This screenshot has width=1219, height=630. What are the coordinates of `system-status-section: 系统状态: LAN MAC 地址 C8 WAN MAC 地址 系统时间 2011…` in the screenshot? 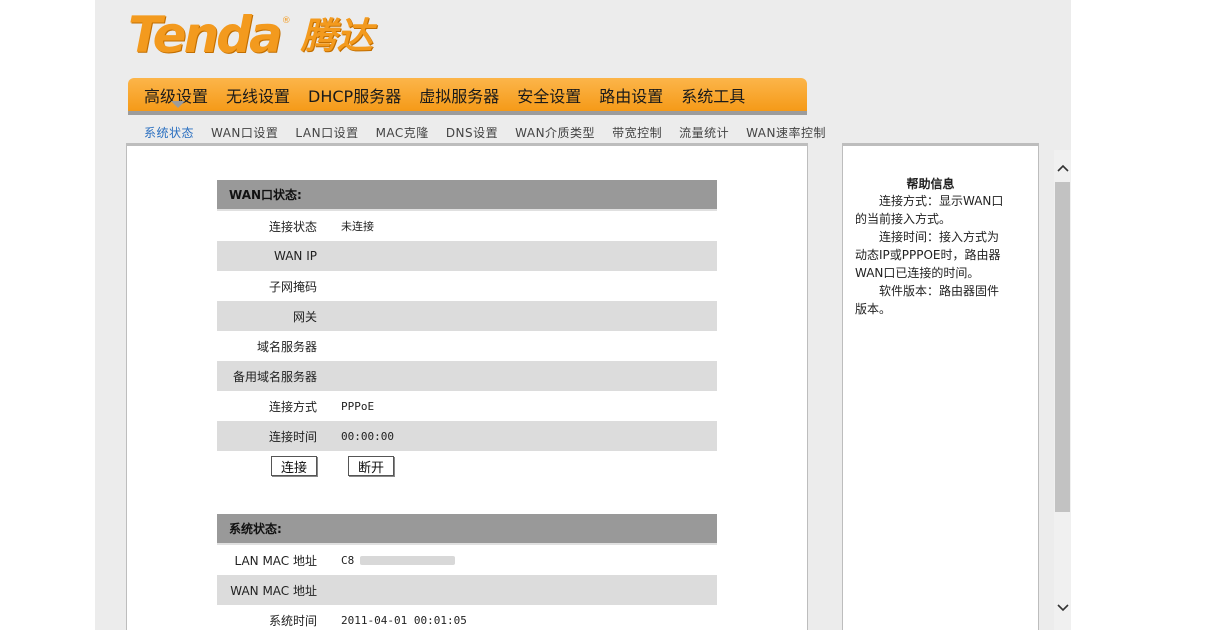 It's located at (467, 572).